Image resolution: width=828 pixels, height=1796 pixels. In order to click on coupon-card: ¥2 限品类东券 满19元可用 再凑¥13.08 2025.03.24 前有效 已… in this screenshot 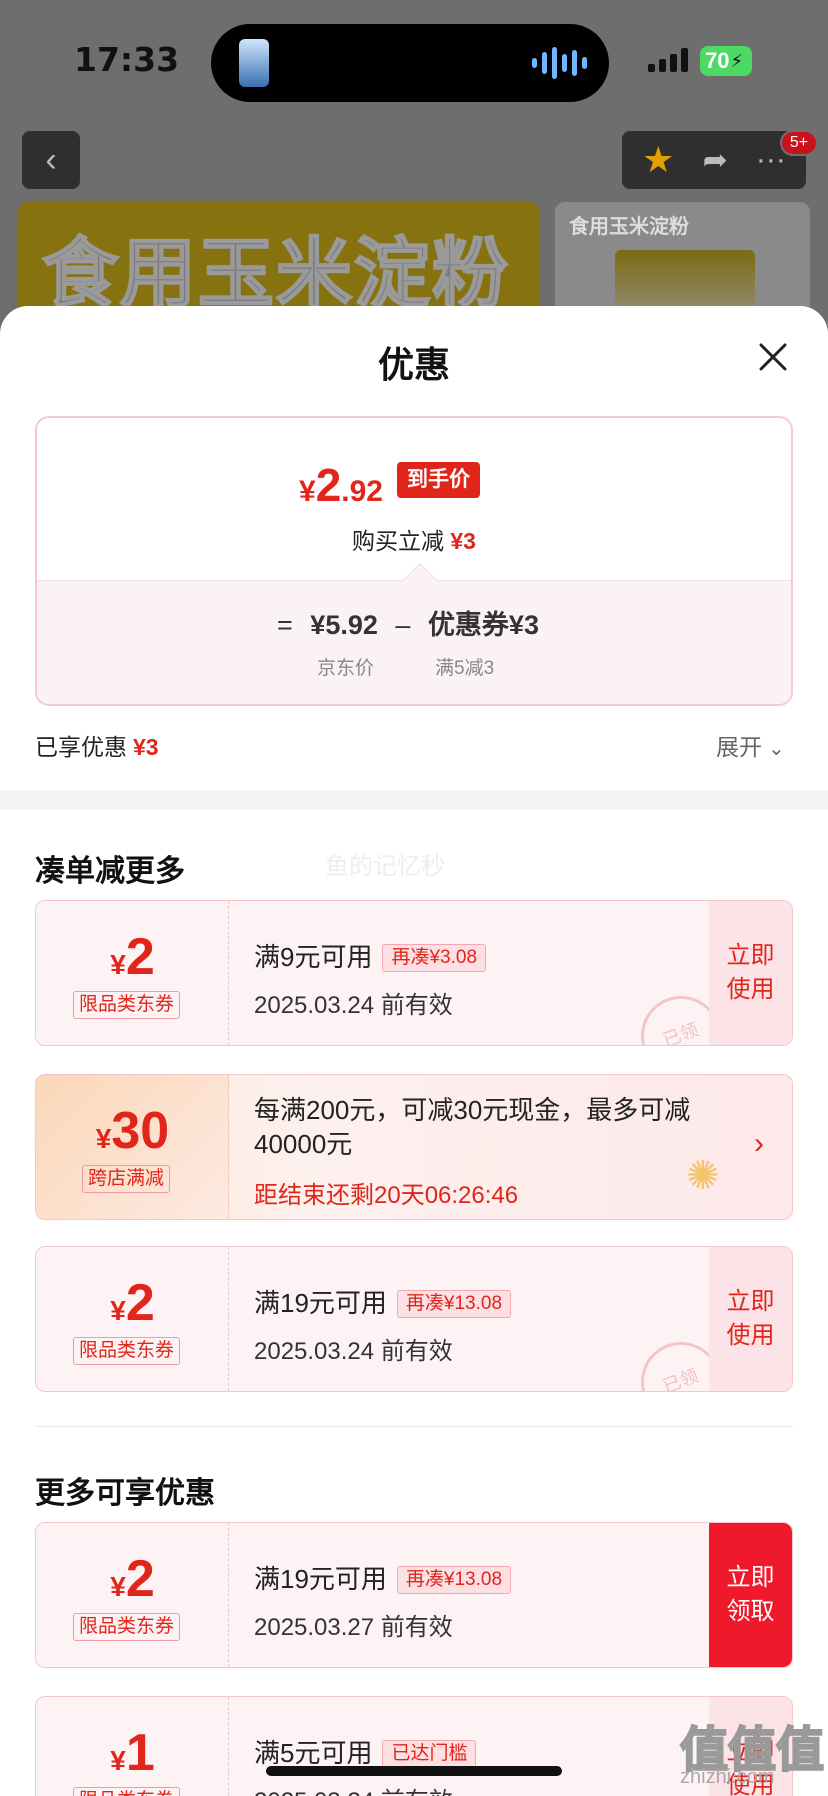, I will do `click(414, 1319)`.